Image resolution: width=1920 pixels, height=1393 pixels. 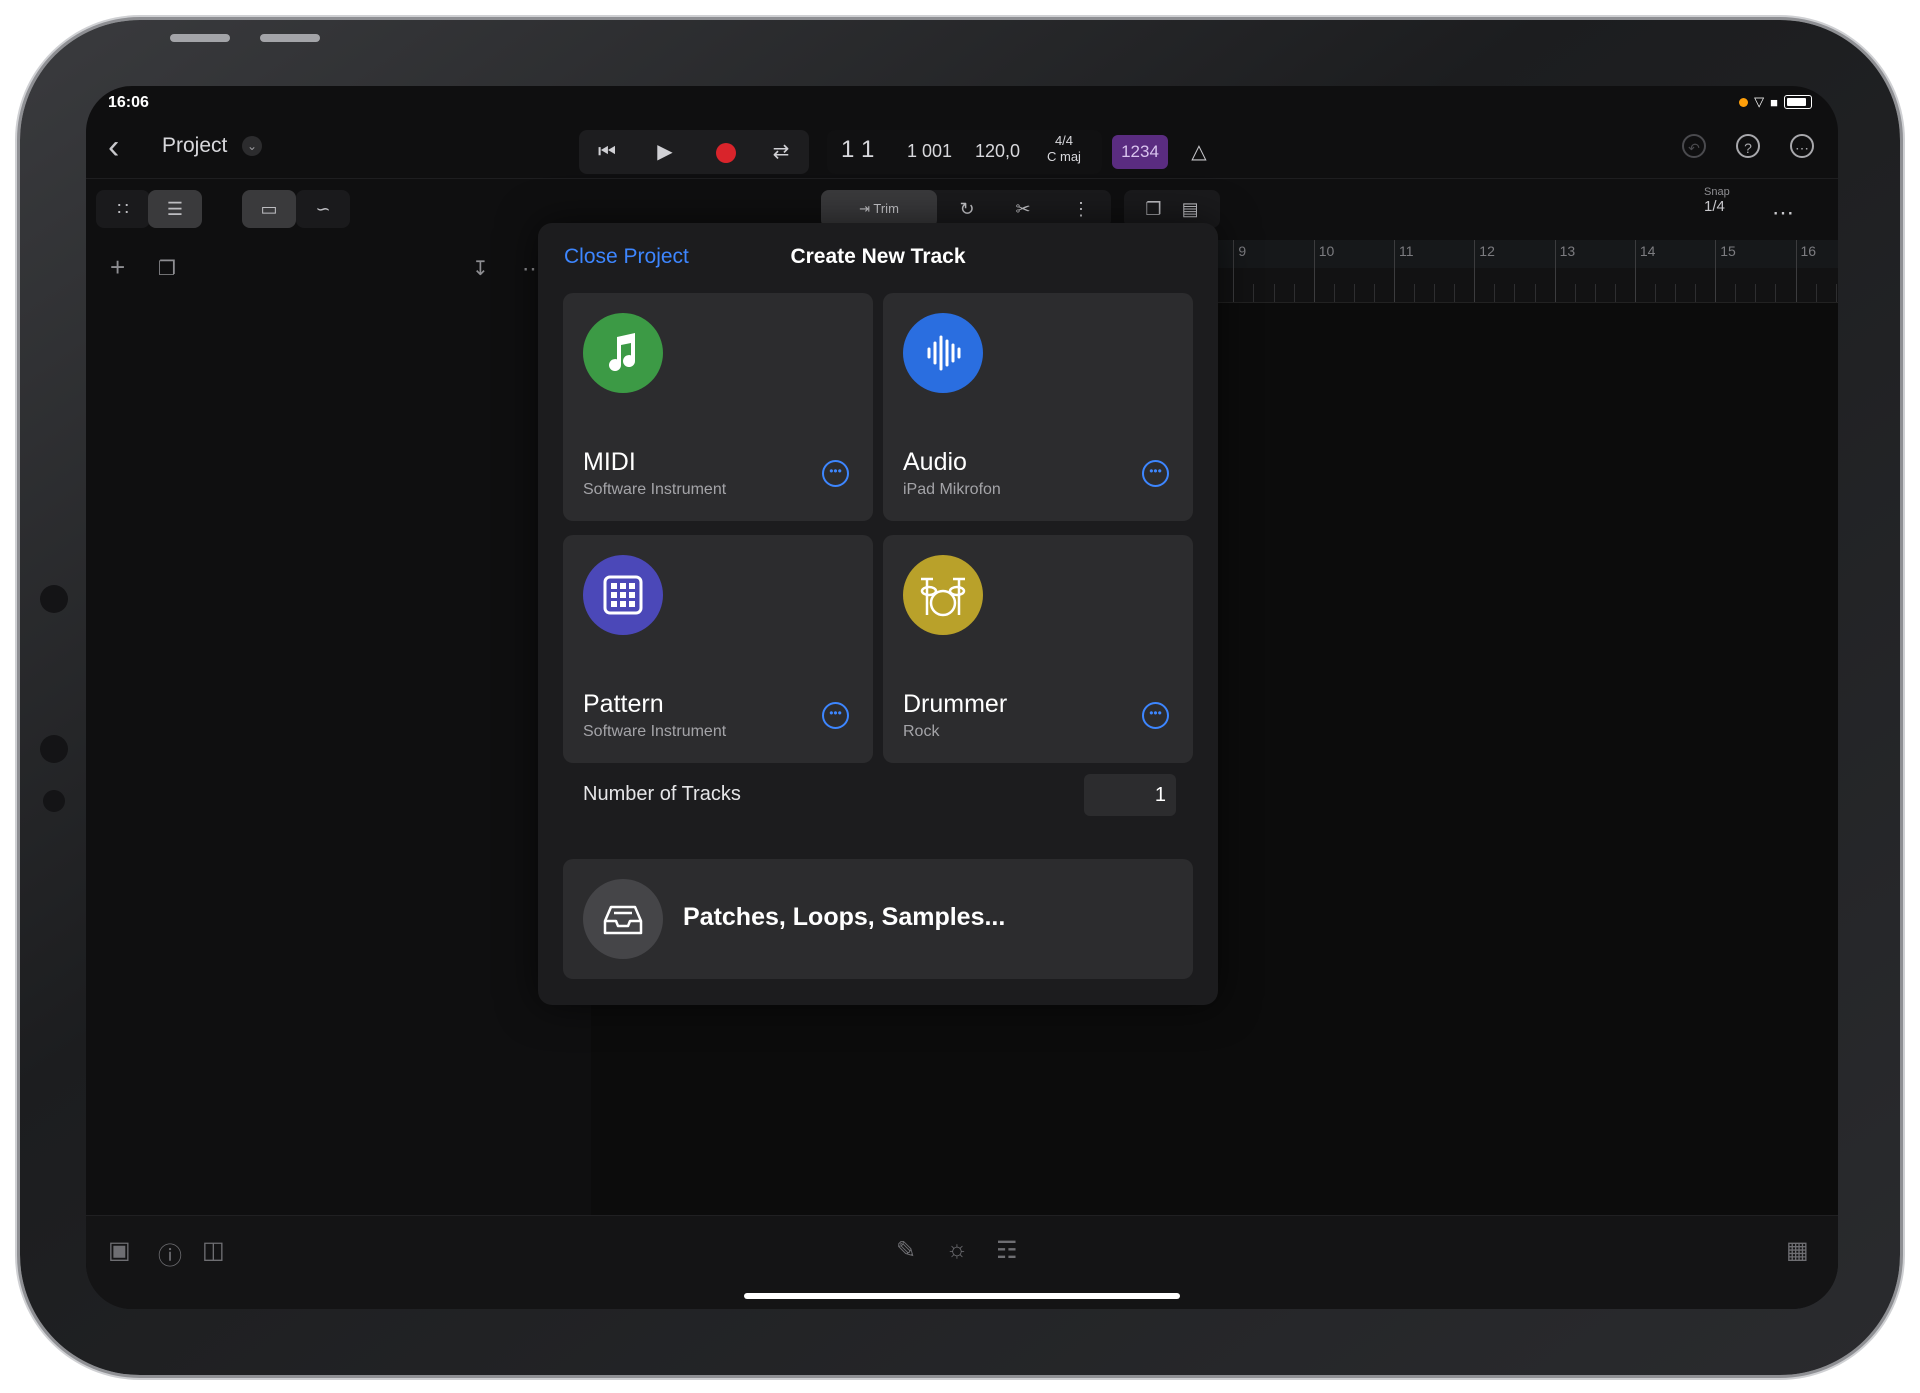 What do you see at coordinates (622, 352) in the screenshot?
I see `music-note-icon` at bounding box center [622, 352].